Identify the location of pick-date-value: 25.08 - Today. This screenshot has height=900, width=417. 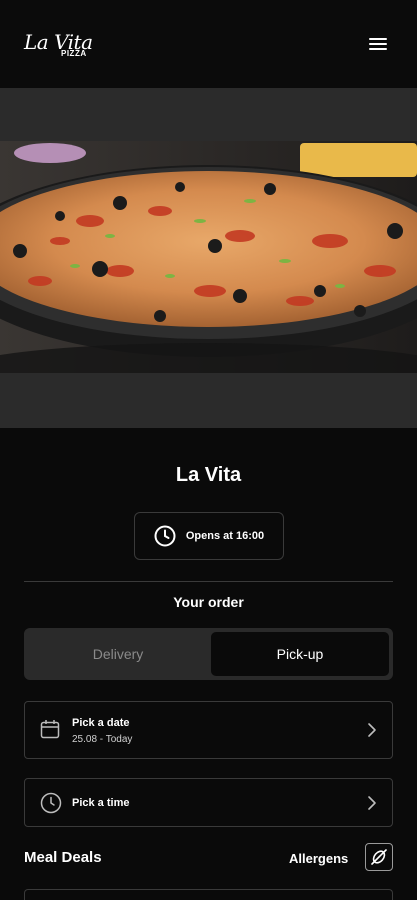
(102, 739).